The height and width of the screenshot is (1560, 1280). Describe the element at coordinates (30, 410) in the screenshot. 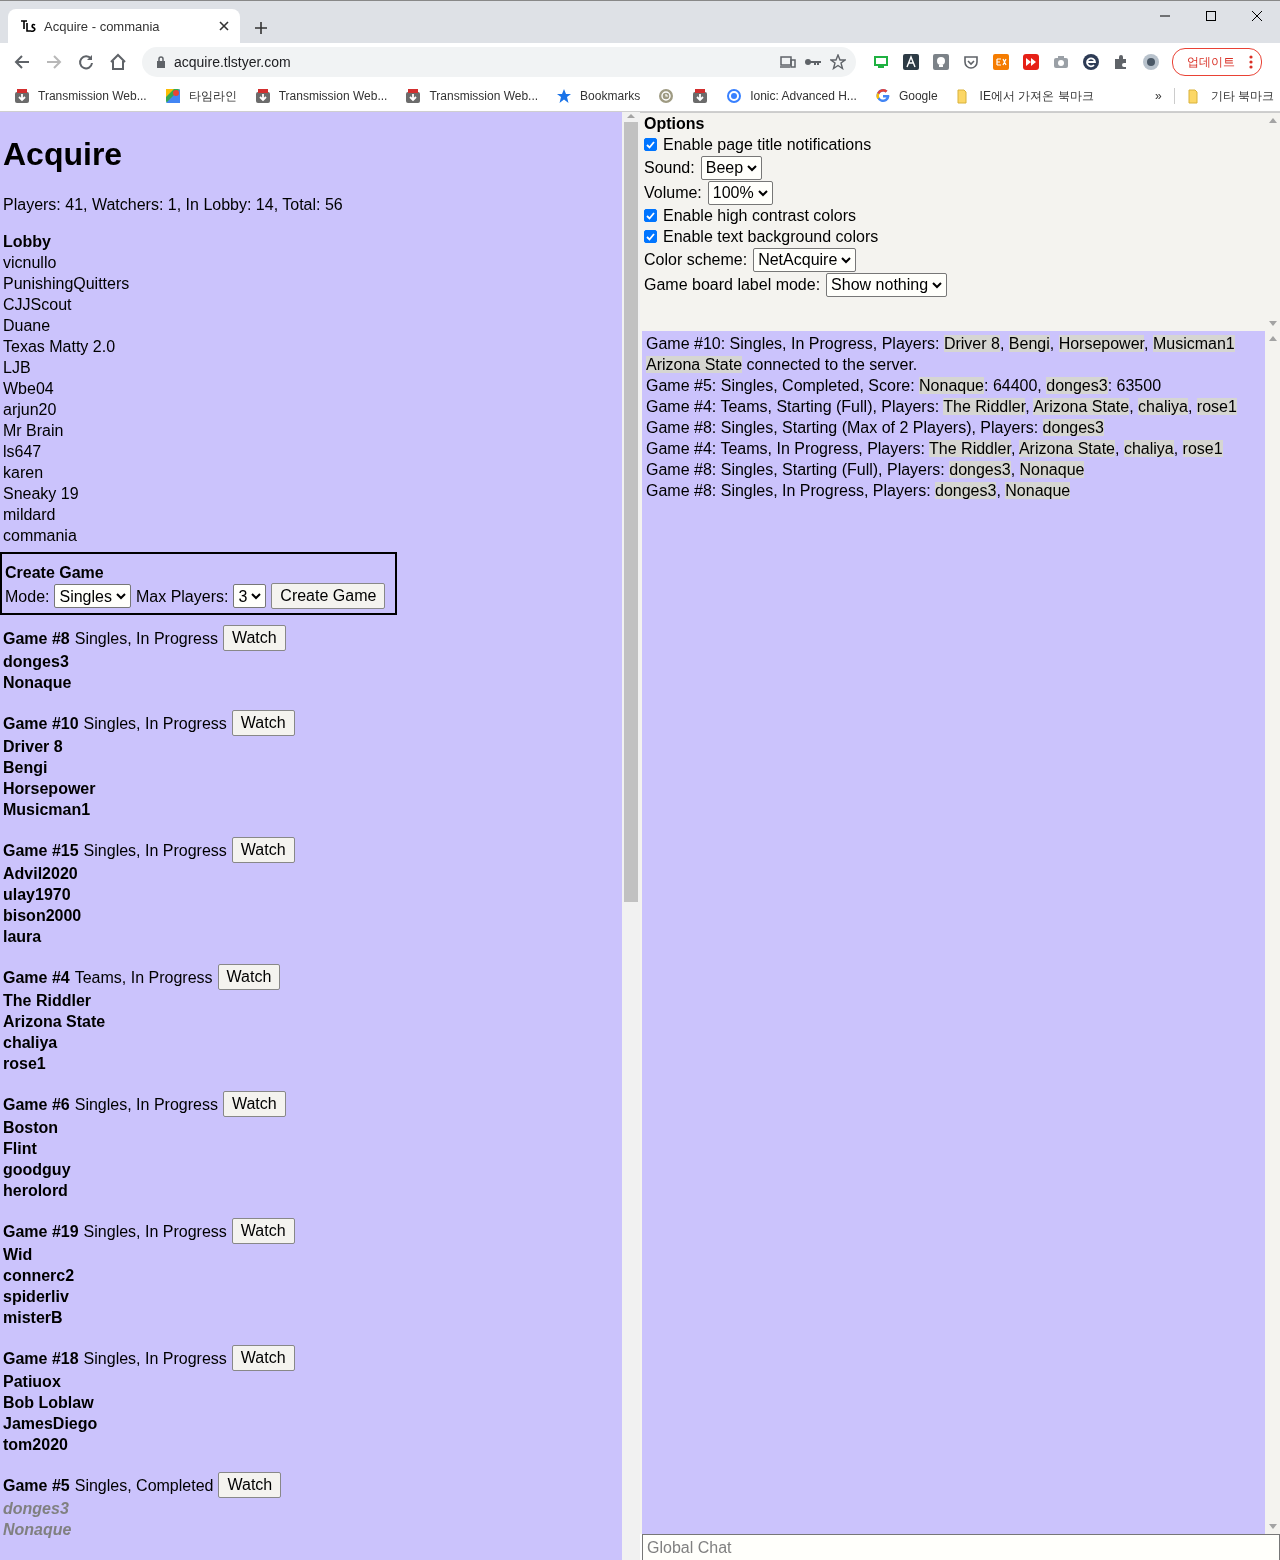

I see `user-name: arjun20` at that location.